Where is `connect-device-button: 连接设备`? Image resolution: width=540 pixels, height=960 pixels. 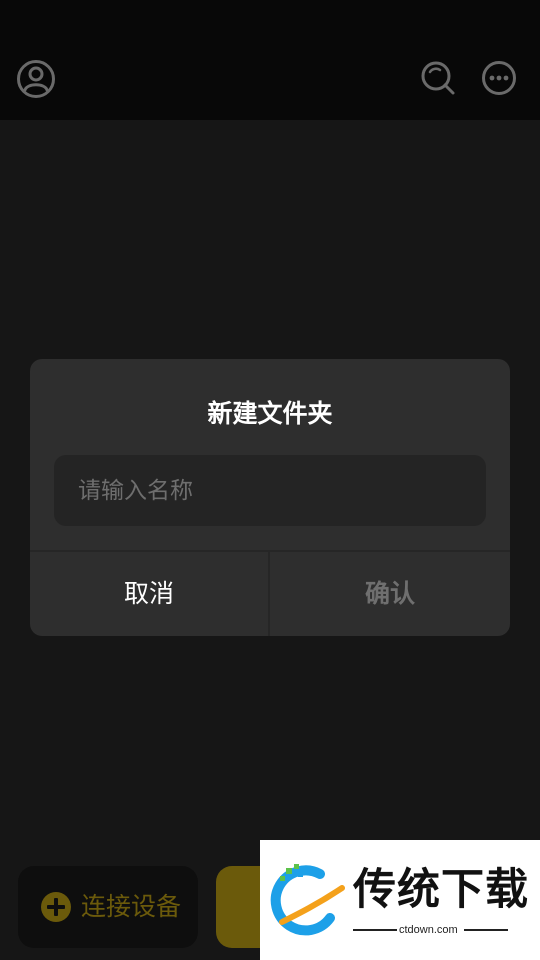 connect-device-button: 连接设备 is located at coordinates (108, 907).